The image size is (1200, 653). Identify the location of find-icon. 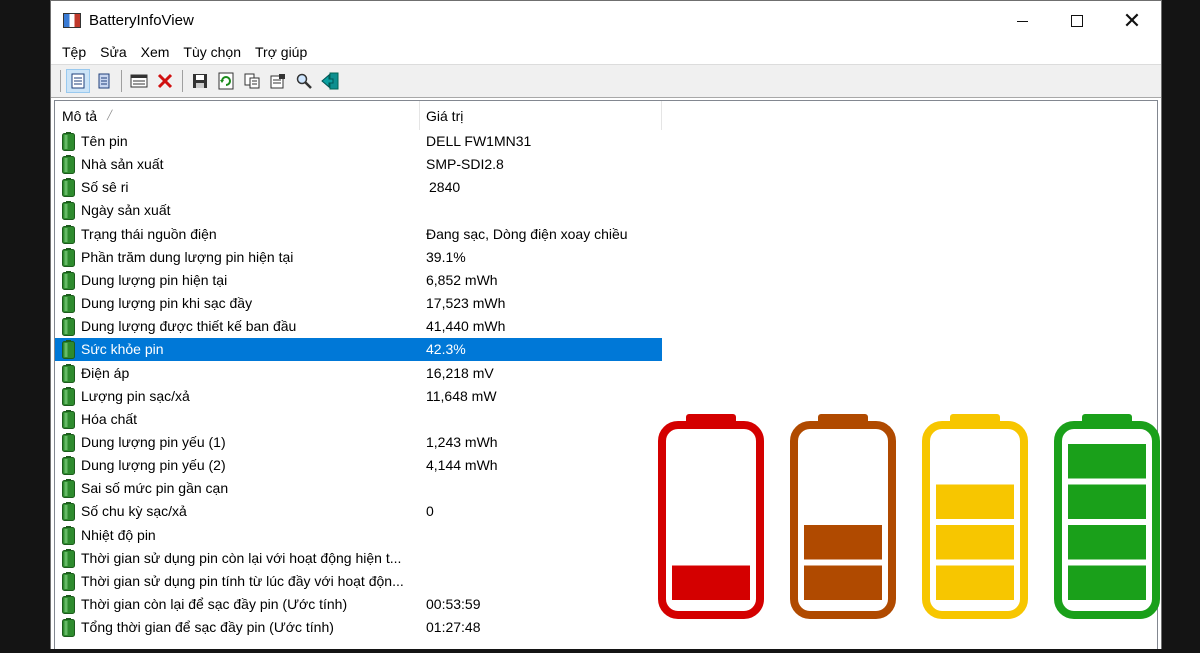
(304, 81).